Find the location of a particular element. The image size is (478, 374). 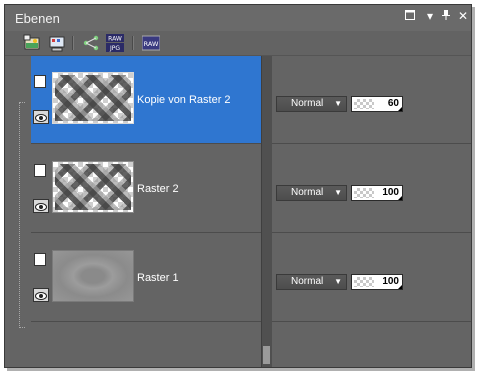

pin-icon is located at coordinates (446, 16).